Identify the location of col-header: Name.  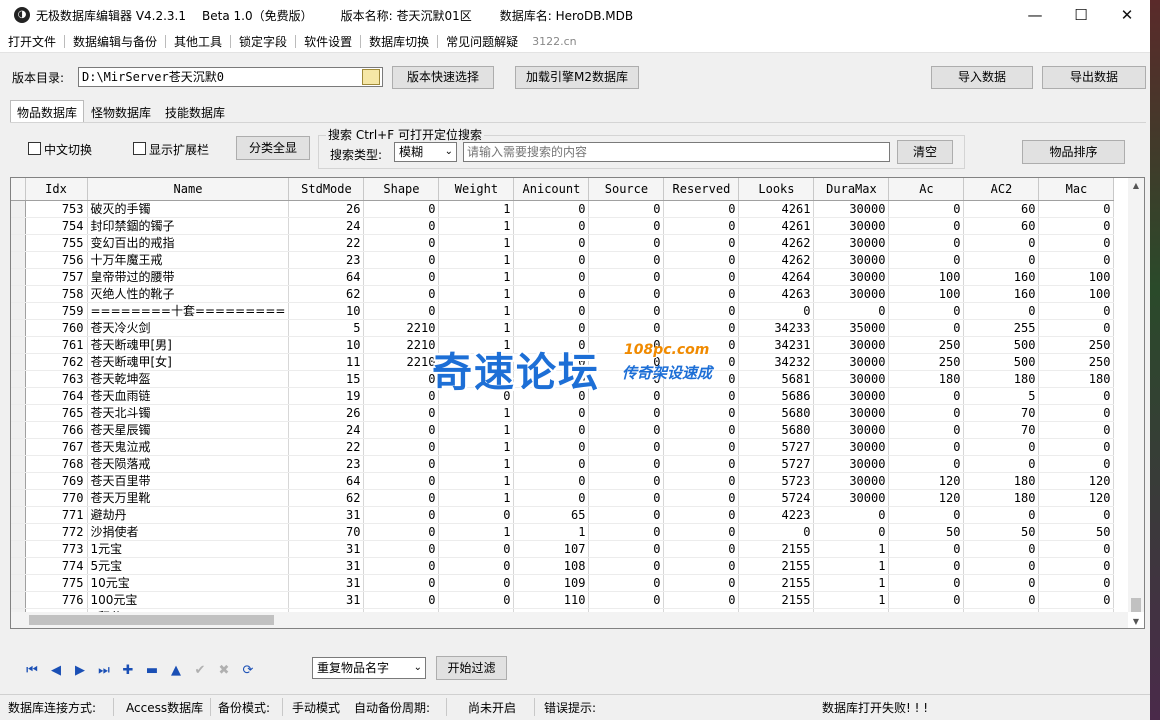
(188, 189).